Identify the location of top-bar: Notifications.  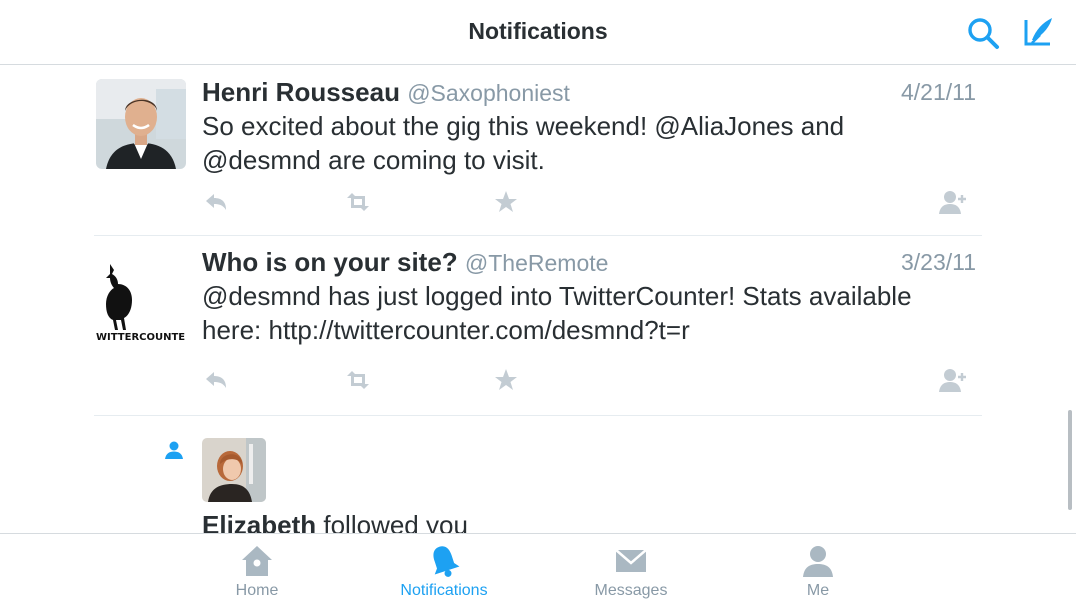
(538, 32).